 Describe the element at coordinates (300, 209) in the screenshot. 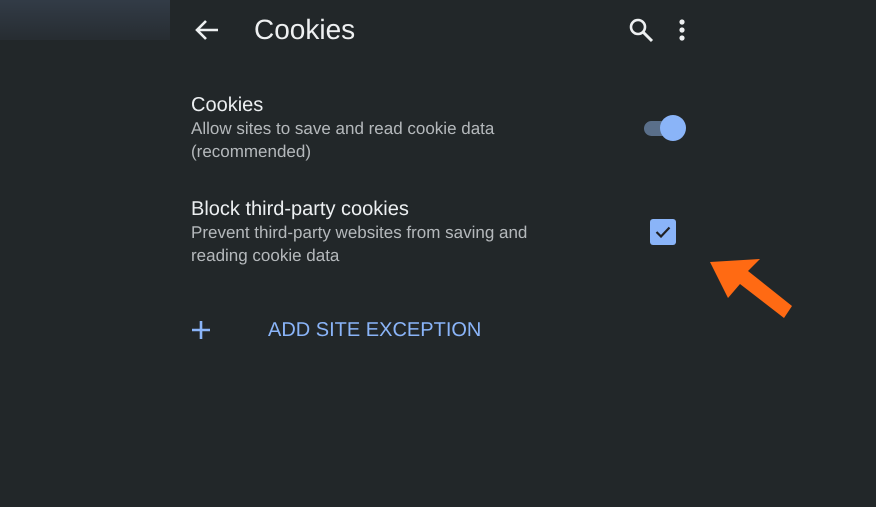

I see `setting-title: Block third-party cookies` at that location.